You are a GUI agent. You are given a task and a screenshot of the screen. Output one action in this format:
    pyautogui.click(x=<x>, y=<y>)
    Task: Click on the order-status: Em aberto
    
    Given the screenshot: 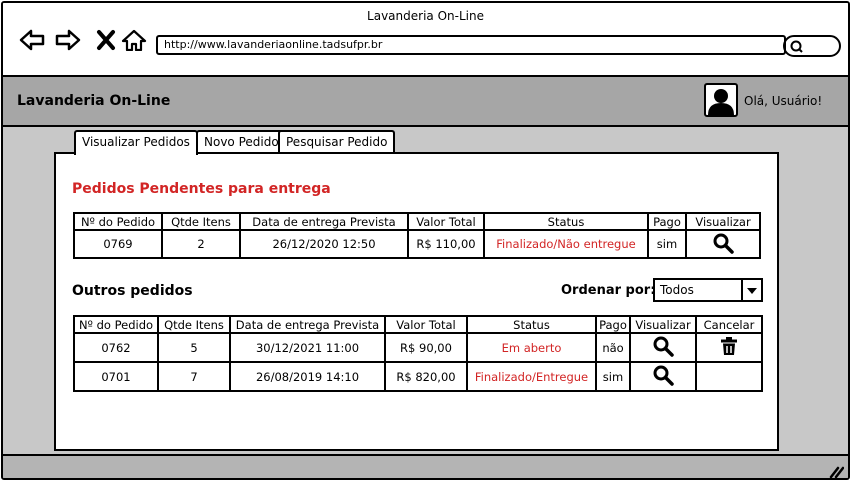 What is the action you would take?
    pyautogui.click(x=531, y=347)
    